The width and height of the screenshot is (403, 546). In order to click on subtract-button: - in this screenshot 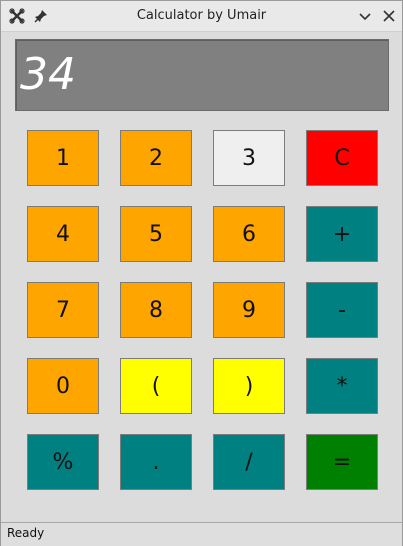, I will do `click(342, 310)`.